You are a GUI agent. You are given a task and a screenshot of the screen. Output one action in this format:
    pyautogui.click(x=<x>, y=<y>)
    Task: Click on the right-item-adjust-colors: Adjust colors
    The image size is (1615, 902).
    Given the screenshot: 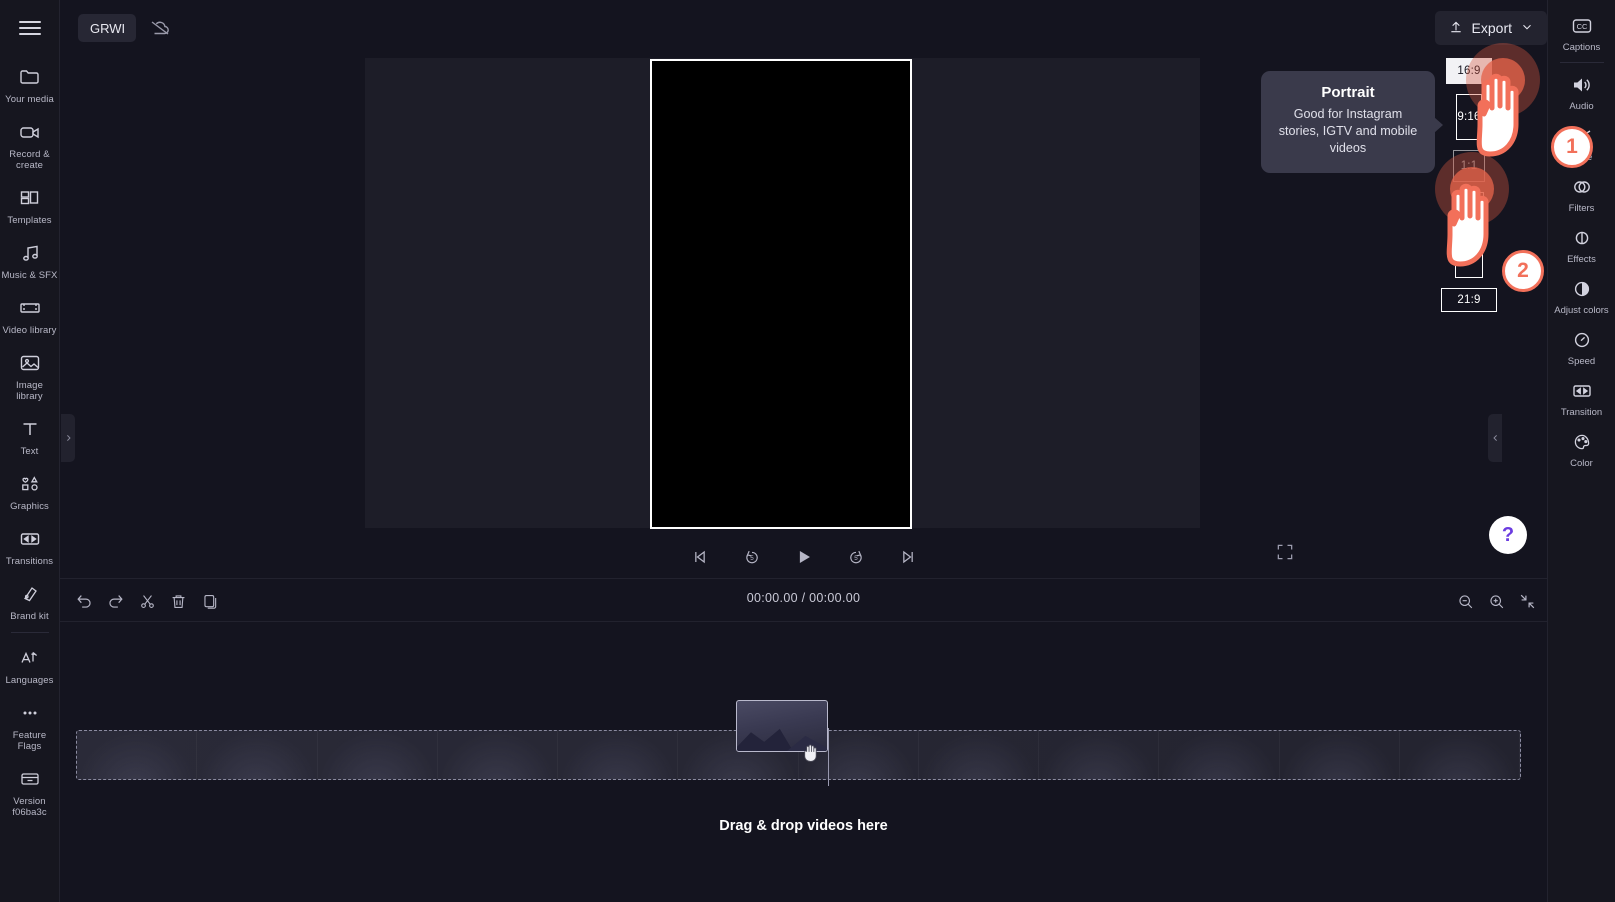 What is the action you would take?
    pyautogui.click(x=1581, y=294)
    